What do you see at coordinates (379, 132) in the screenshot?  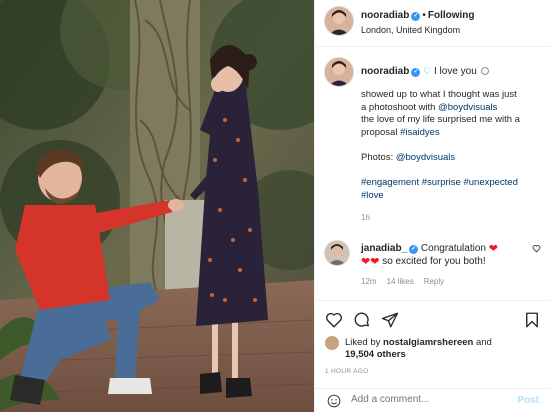 I see `caption-text: proposal` at bounding box center [379, 132].